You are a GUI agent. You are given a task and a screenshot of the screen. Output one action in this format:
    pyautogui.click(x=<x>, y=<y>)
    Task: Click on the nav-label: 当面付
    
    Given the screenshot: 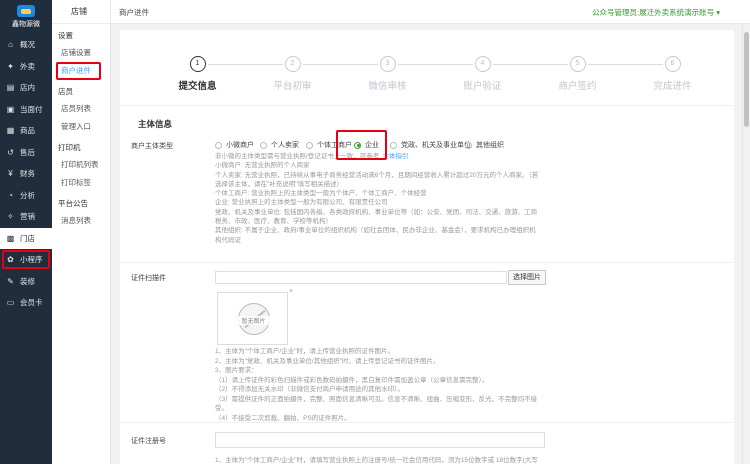 What is the action you would take?
    pyautogui.click(x=31, y=109)
    